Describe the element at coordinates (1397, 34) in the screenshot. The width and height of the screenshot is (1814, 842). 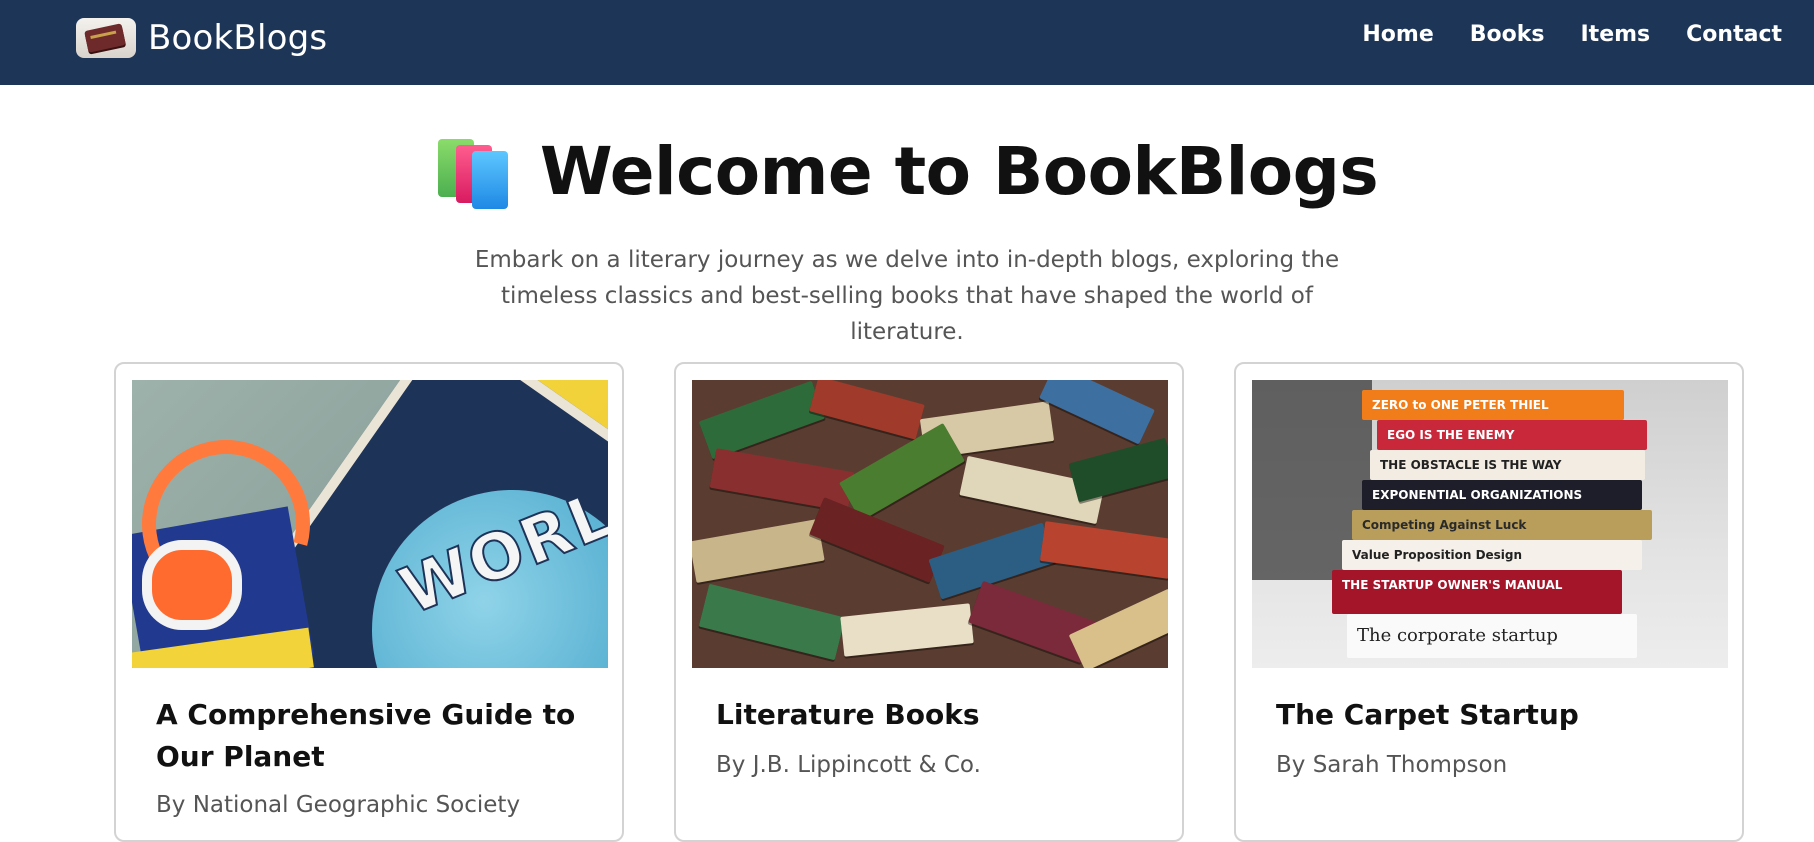
I see `nav-link-home: Home` at that location.